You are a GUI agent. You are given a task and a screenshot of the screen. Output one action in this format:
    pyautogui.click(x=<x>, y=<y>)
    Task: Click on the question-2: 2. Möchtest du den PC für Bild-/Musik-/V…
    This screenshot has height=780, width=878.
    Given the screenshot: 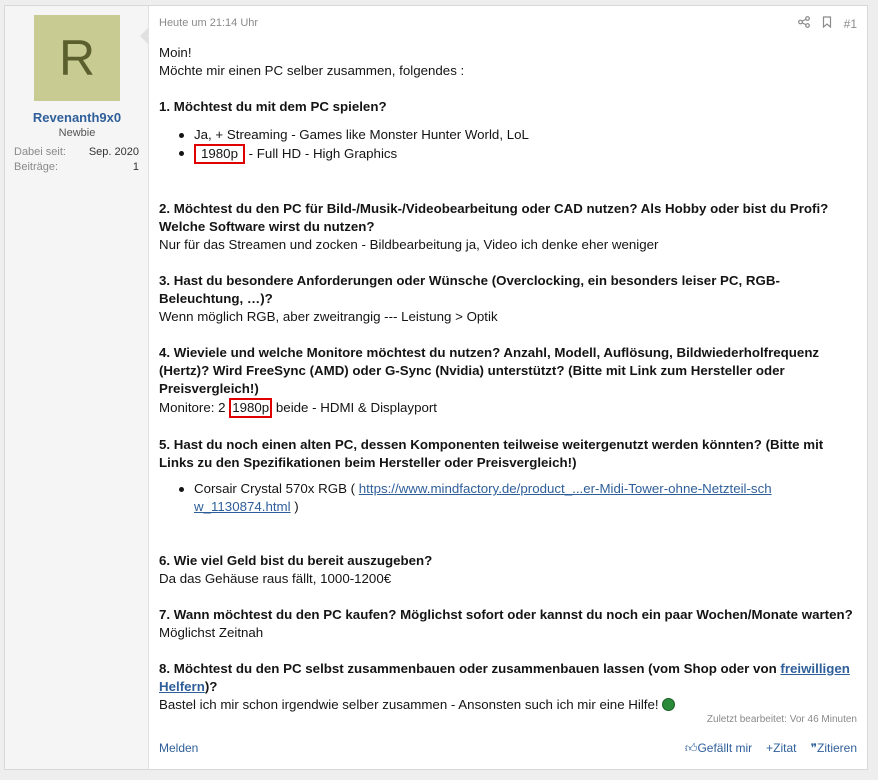 What is the action you would take?
    pyautogui.click(x=494, y=217)
    